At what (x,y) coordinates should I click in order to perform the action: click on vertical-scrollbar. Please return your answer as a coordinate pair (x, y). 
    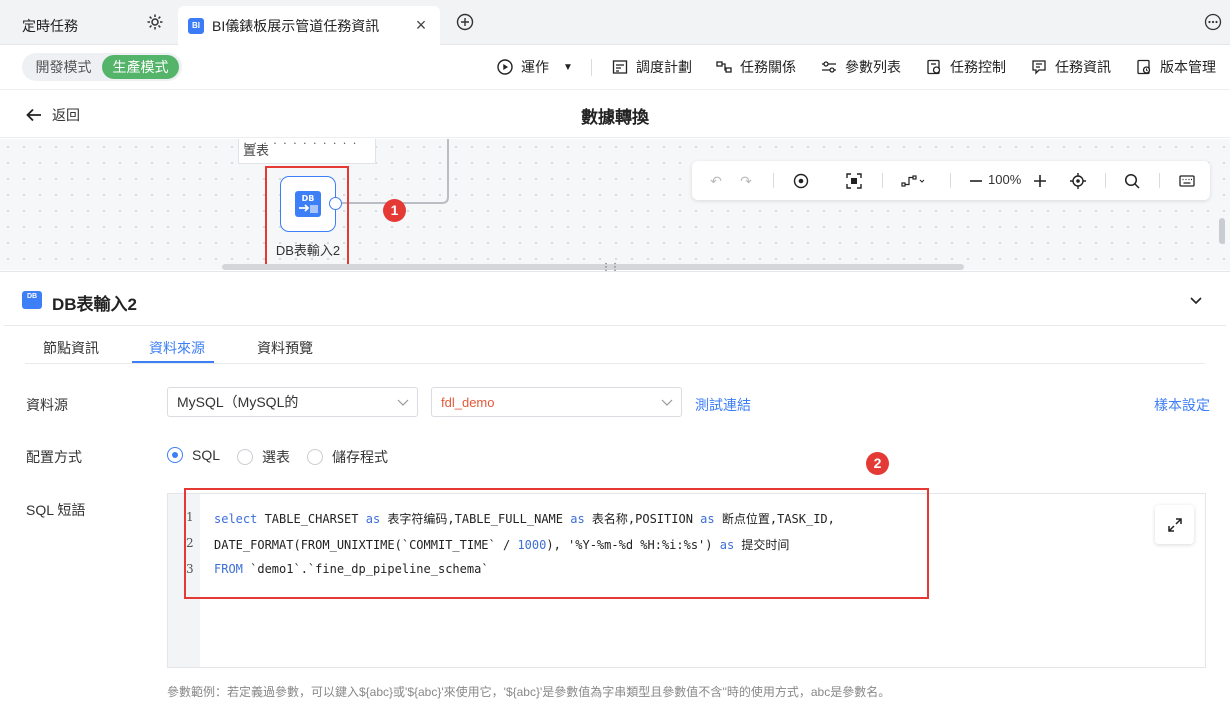
    Looking at the image, I should click on (1222, 231).